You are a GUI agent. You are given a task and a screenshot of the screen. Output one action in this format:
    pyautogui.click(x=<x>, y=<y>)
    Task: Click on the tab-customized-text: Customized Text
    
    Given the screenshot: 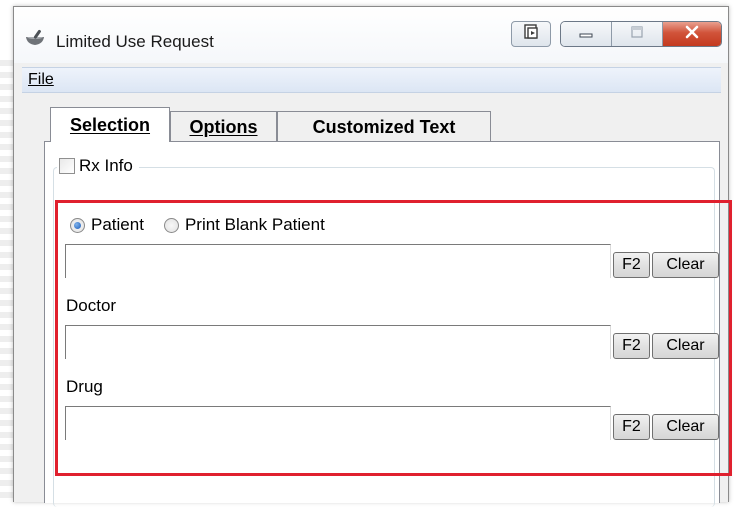 What is the action you would take?
    pyautogui.click(x=384, y=126)
    